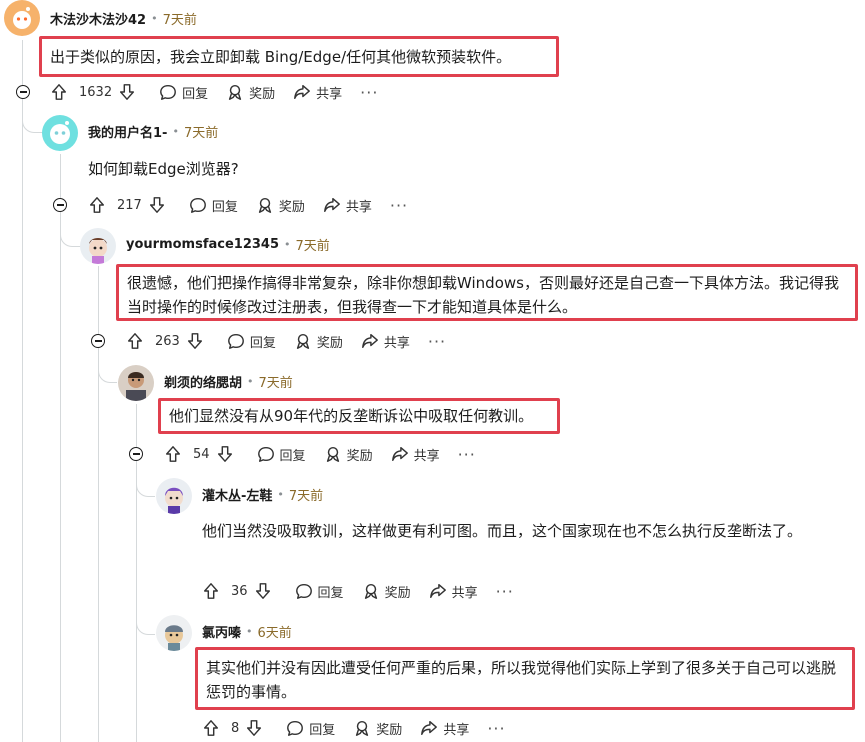 The width and height of the screenshot is (865, 742). What do you see at coordinates (275, 631) in the screenshot?
I see `comment-time: 6天前` at bounding box center [275, 631].